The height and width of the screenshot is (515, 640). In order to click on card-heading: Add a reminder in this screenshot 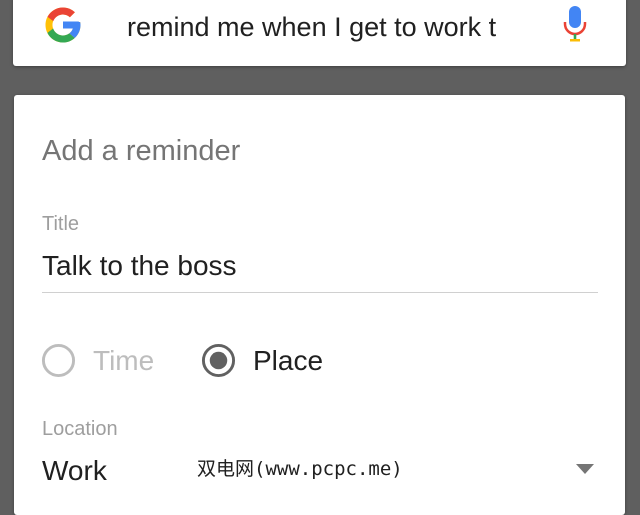, I will do `click(141, 151)`.